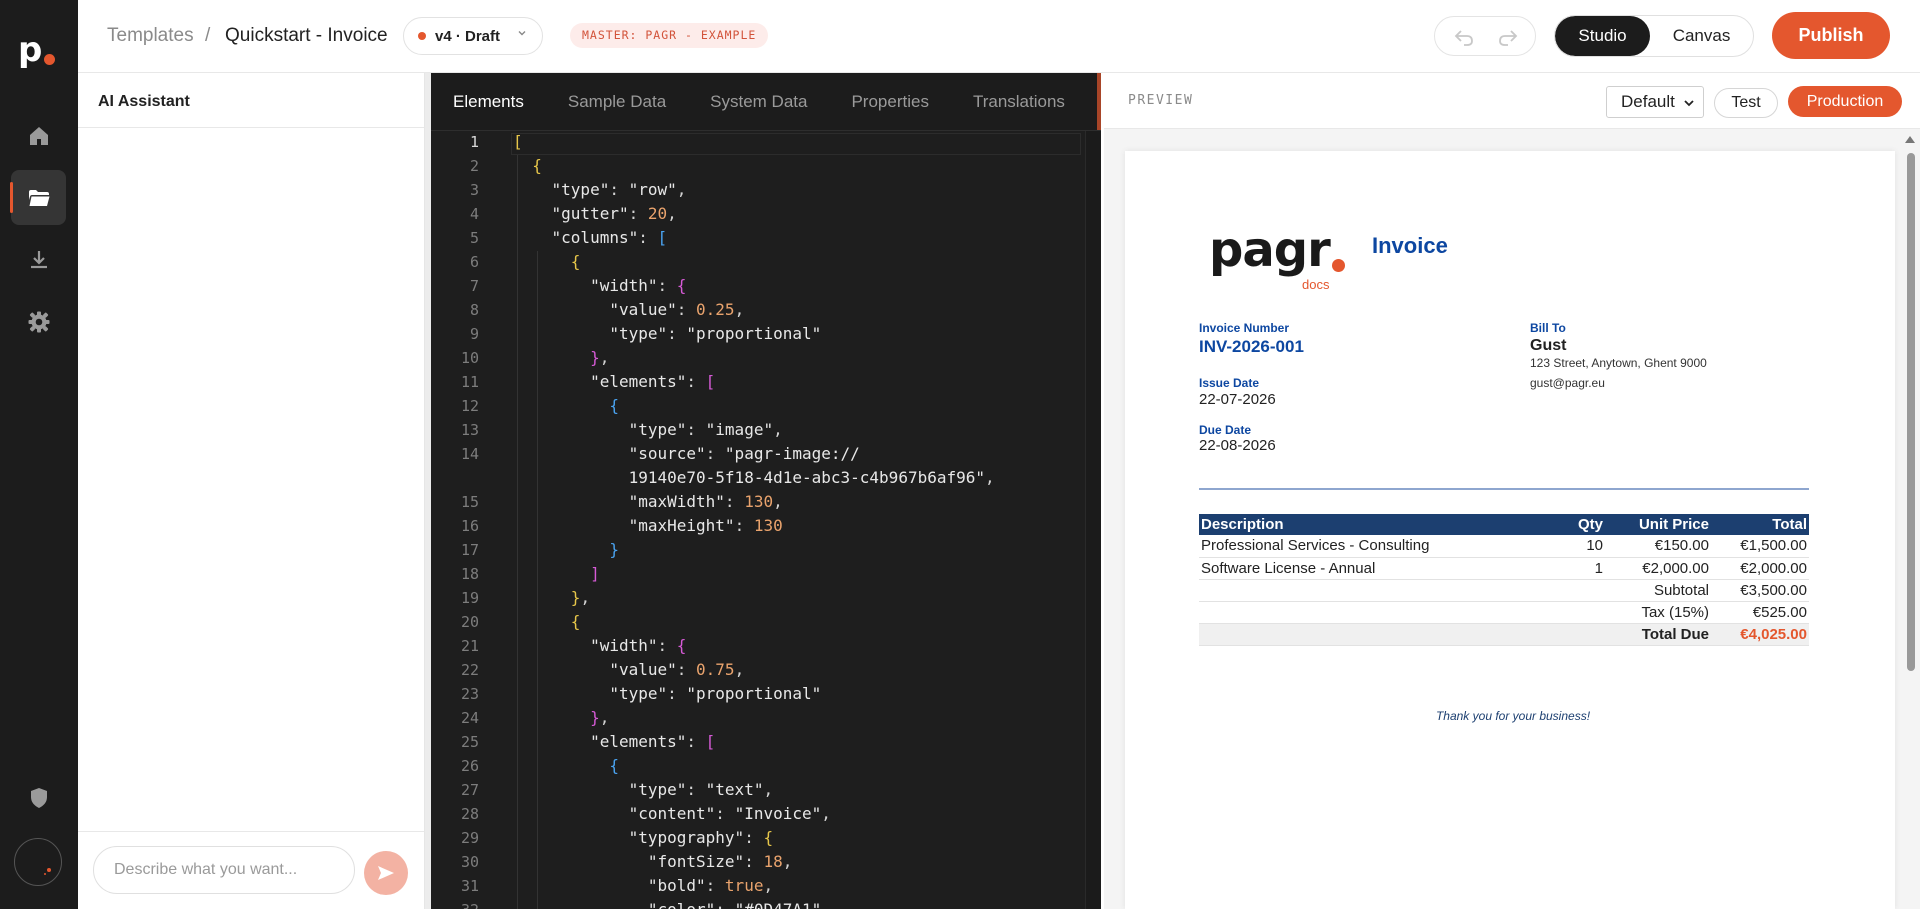 The width and height of the screenshot is (1920, 909). What do you see at coordinates (811, 477) in the screenshot?
I see `code-line: 19140e70-5f18-4d1e-abc3-c4b967b6af96",` at bounding box center [811, 477].